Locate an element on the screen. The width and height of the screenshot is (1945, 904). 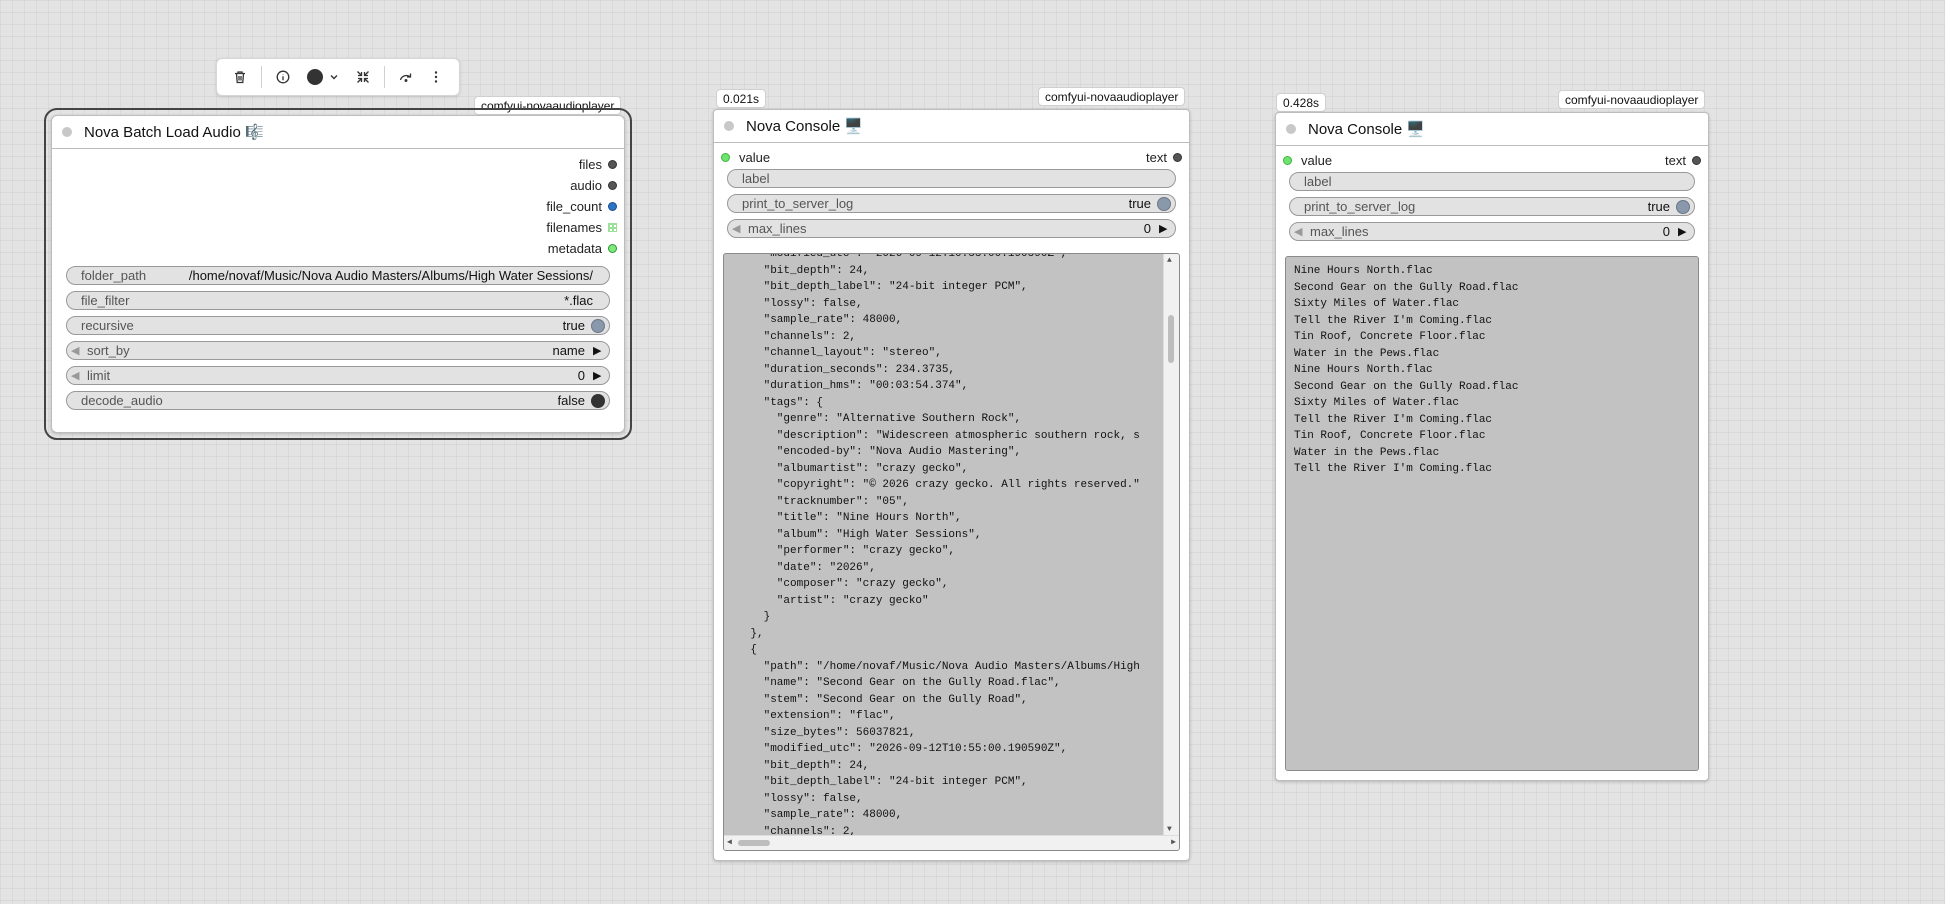
list-socket-icon is located at coordinates (612, 227).